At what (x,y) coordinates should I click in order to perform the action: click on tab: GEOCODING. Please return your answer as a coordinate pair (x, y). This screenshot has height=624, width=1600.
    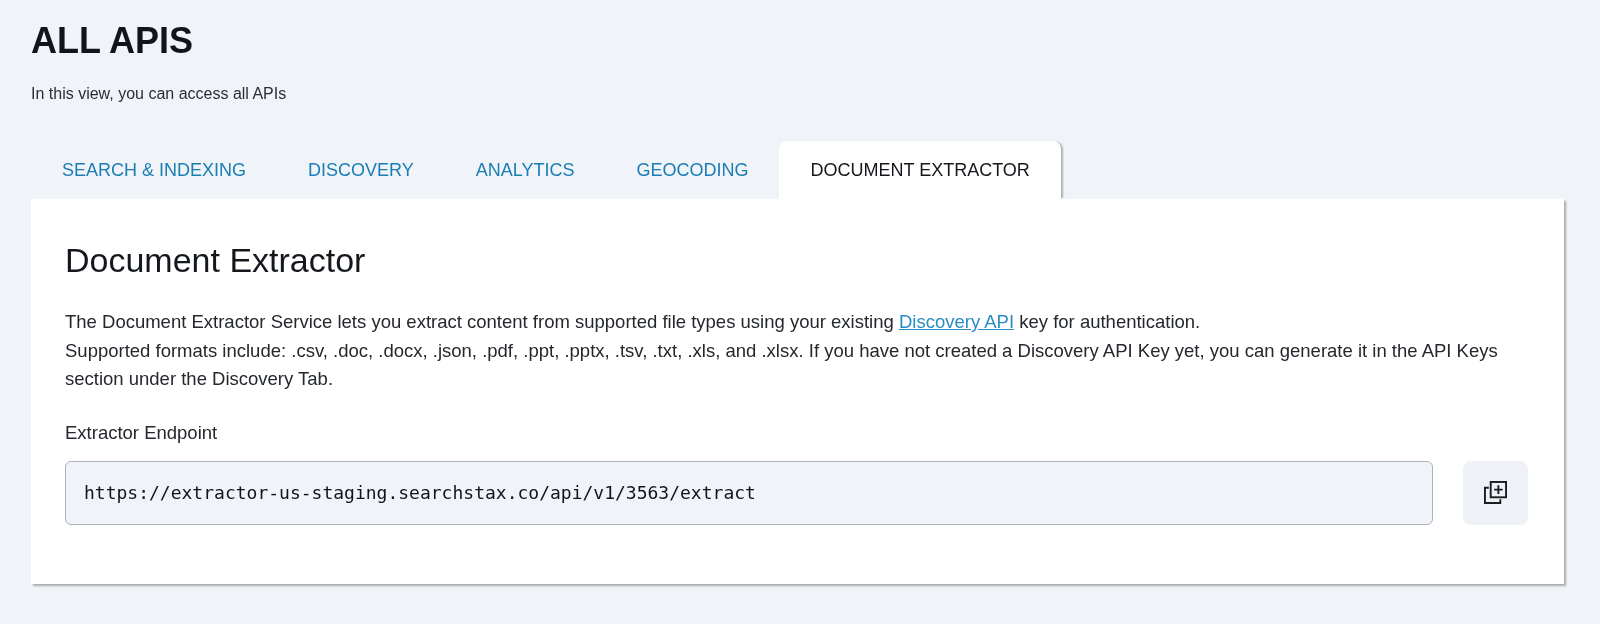
    Looking at the image, I should click on (692, 170).